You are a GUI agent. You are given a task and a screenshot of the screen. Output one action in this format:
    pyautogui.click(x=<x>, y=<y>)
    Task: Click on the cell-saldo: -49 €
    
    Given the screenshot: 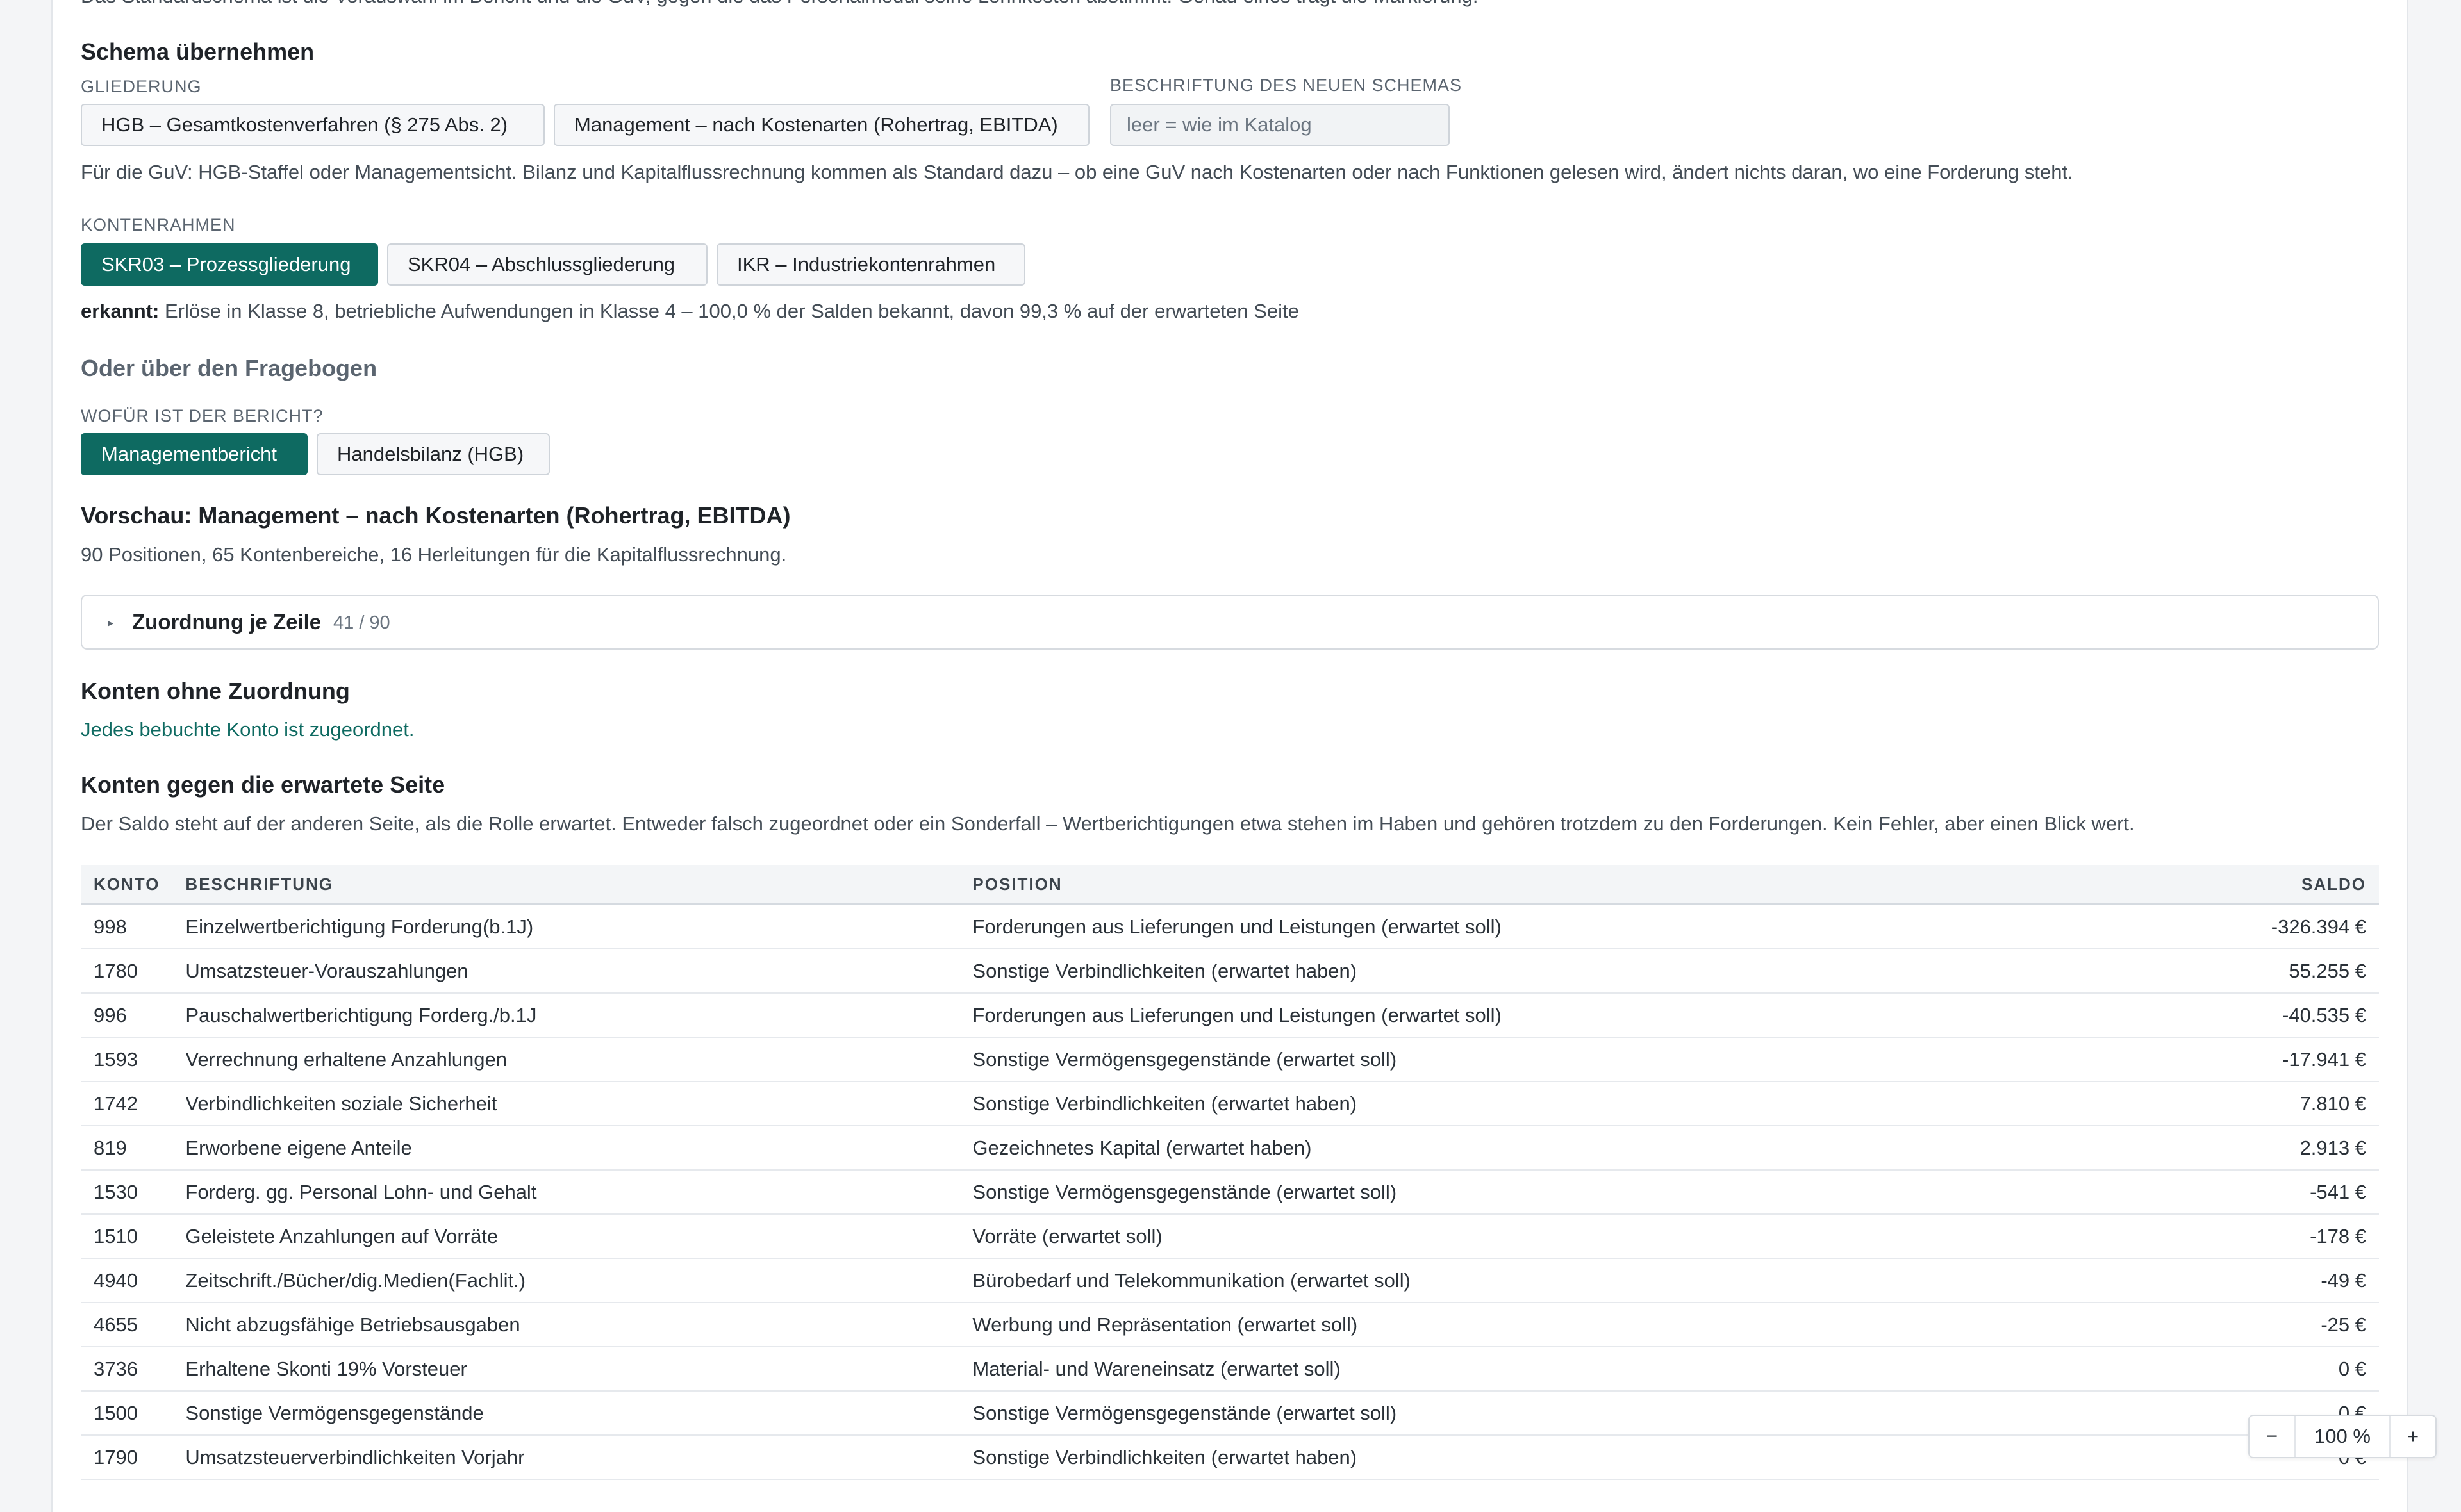 What is the action you would take?
    pyautogui.click(x=2259, y=1280)
    